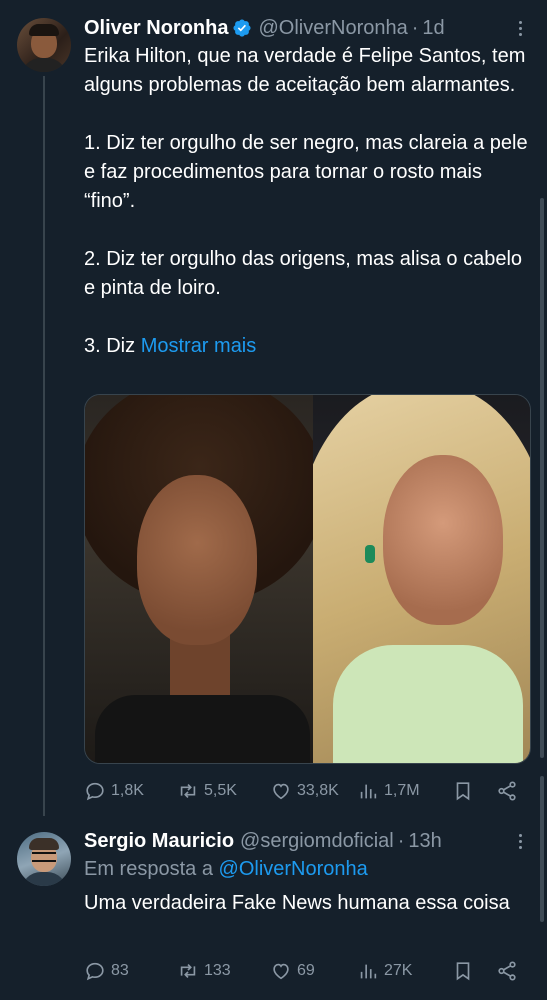  I want to click on like-count: 33,8K, so click(318, 790).